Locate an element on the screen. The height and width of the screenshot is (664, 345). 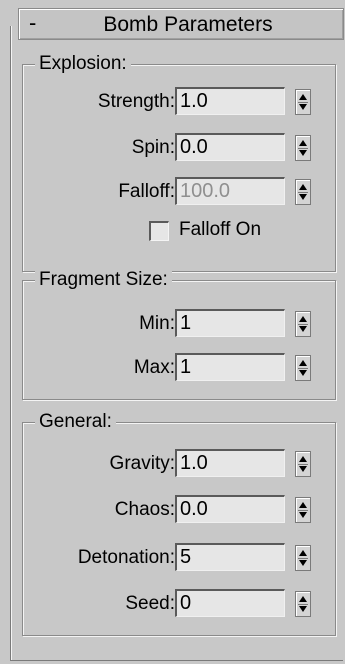
falloff-on-row: Falloff On is located at coordinates (179, 235).